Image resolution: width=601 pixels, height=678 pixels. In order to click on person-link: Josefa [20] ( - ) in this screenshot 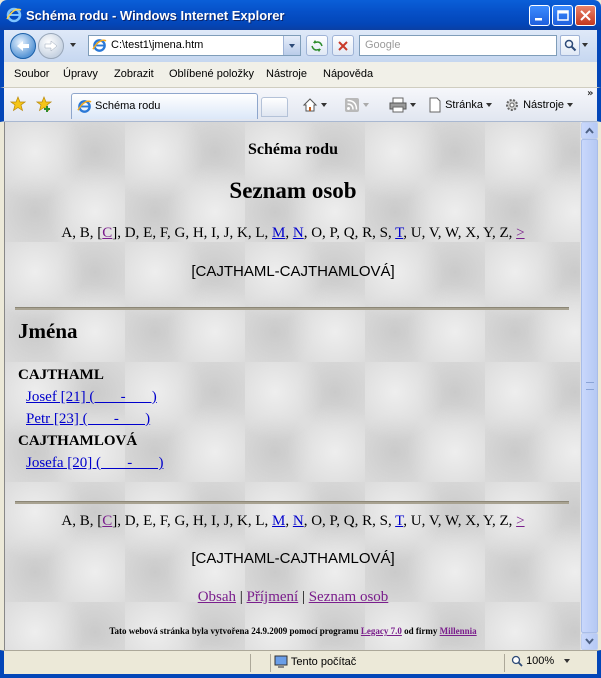, I will do `click(94, 463)`.